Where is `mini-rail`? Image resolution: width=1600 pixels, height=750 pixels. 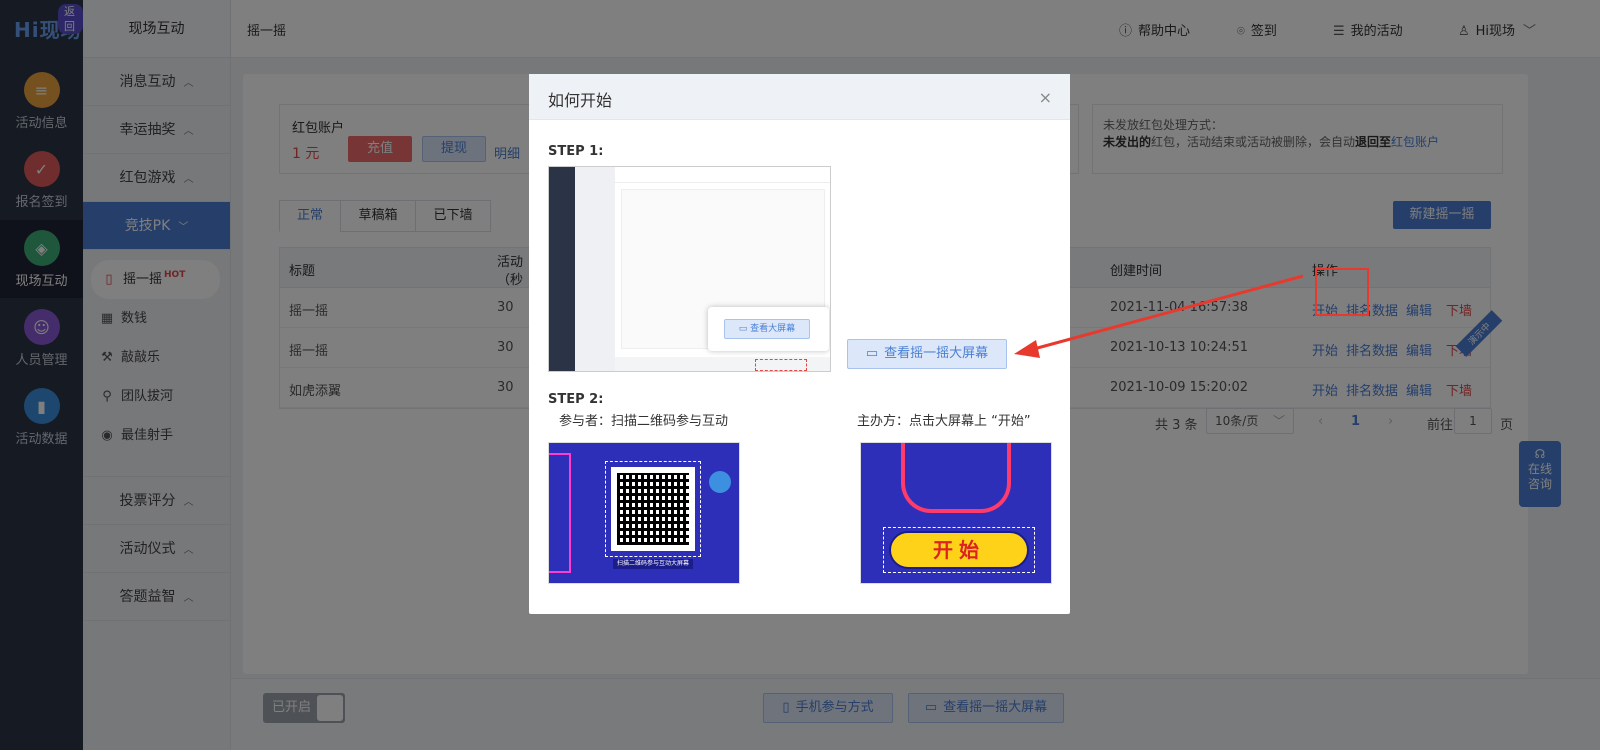
mini-rail is located at coordinates (562, 269).